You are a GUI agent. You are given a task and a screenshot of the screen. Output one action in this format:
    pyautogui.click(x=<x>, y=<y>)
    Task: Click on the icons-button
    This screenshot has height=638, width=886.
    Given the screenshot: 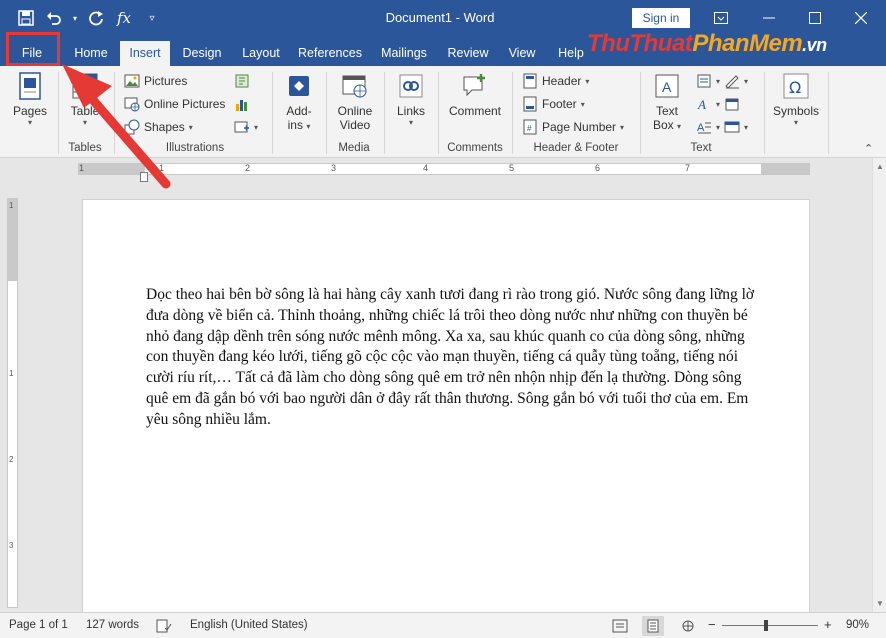 What is the action you would take?
    pyautogui.click(x=242, y=81)
    